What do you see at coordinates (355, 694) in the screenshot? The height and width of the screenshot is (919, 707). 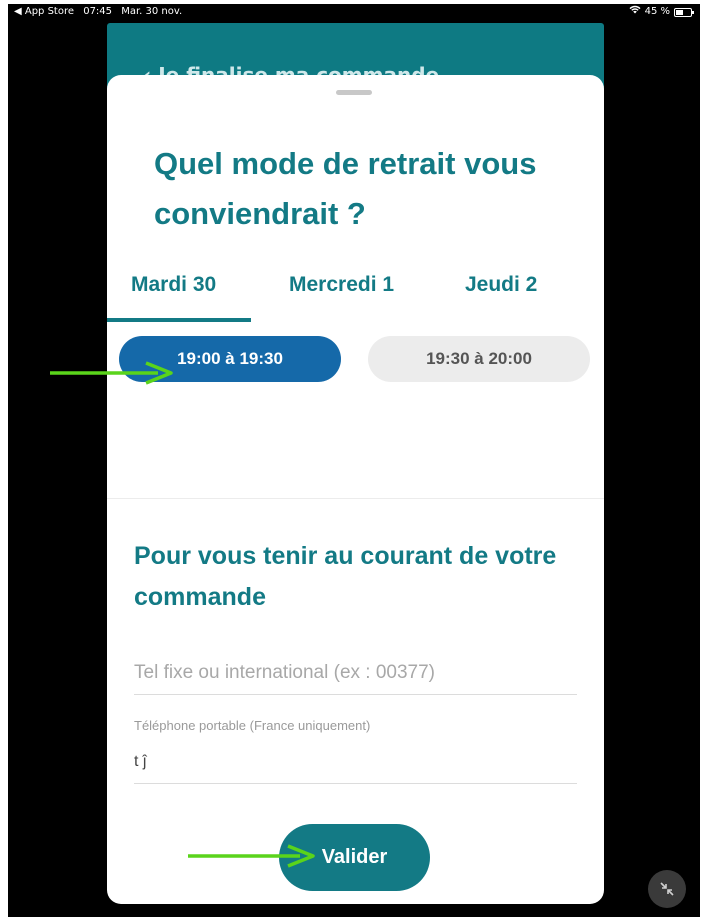 I see `landline-input-underline` at bounding box center [355, 694].